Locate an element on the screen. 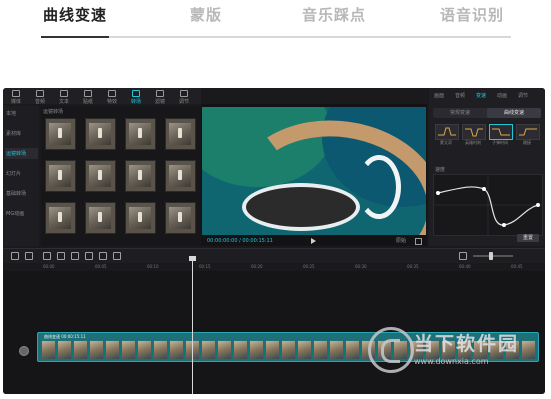 This screenshot has width=551, height=399. ruler-tick: 00:35 is located at coordinates (413, 266).